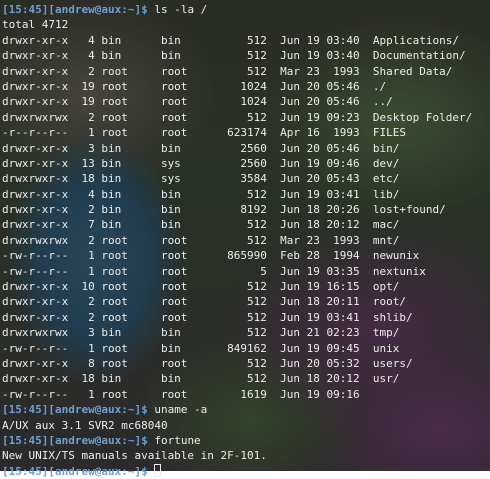  What do you see at coordinates (246, 471) in the screenshot?
I see `prompt-line: [15:45][andrew@aux:~]$` at bounding box center [246, 471].